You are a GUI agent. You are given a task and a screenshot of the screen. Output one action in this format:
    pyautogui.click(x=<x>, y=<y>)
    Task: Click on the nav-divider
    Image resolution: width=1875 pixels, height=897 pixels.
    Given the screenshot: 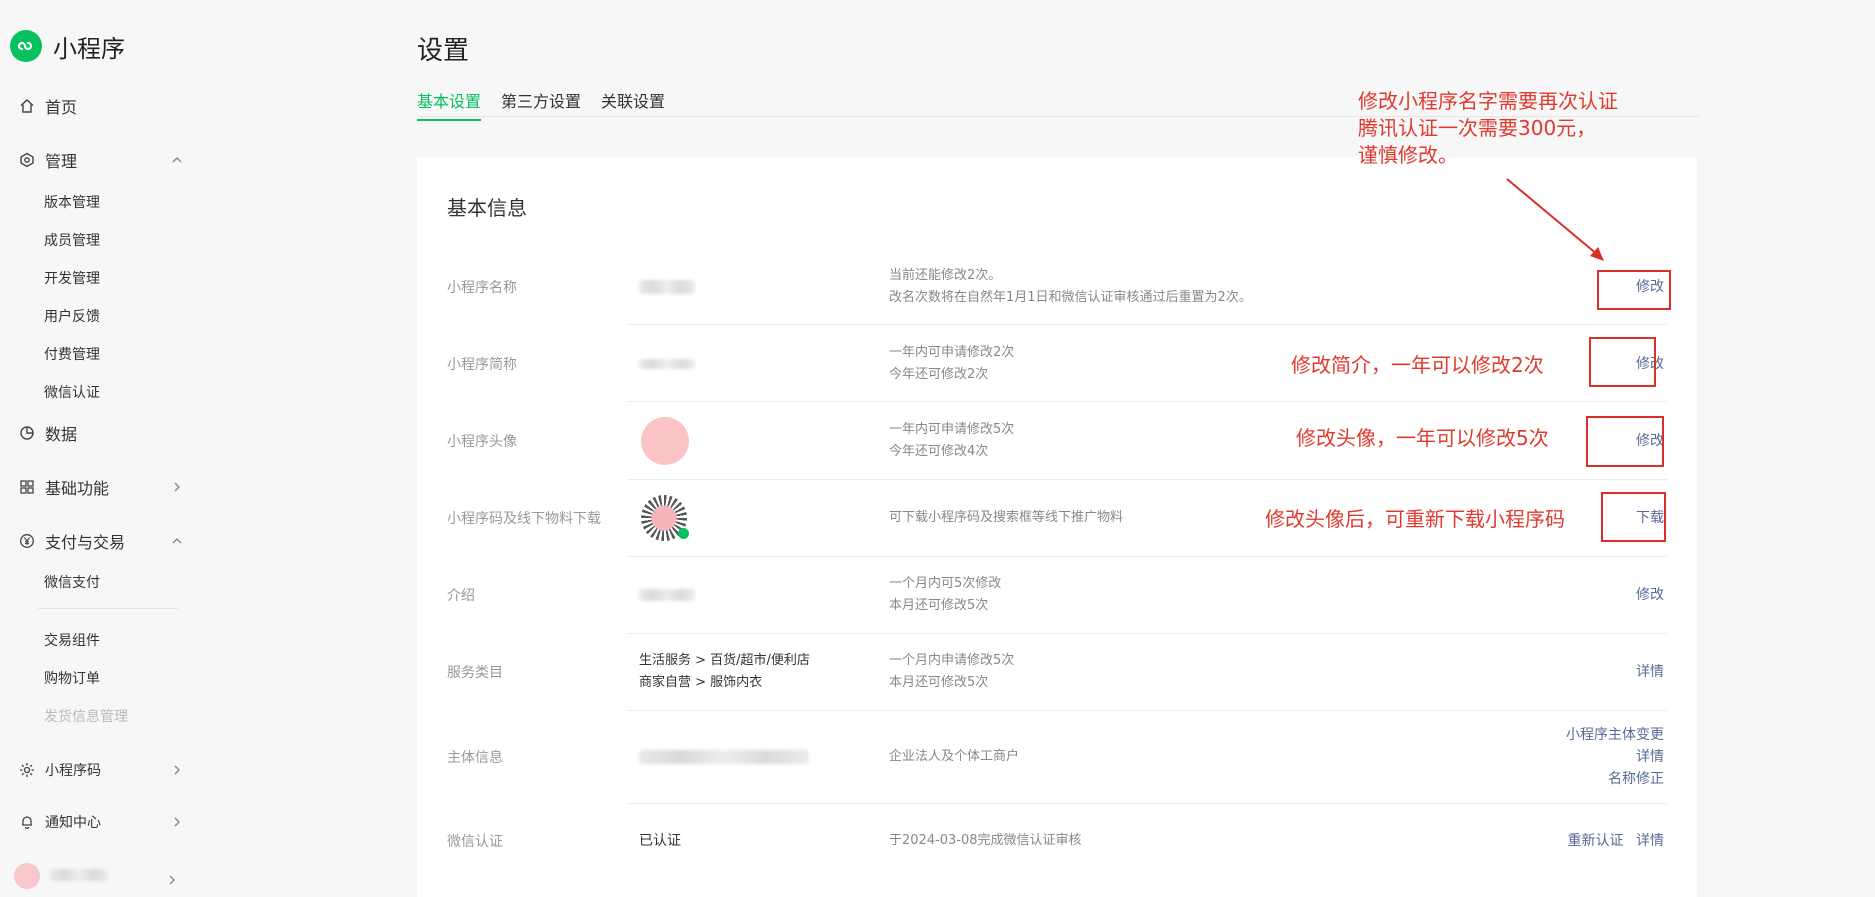 What is the action you would take?
    pyautogui.click(x=108, y=608)
    